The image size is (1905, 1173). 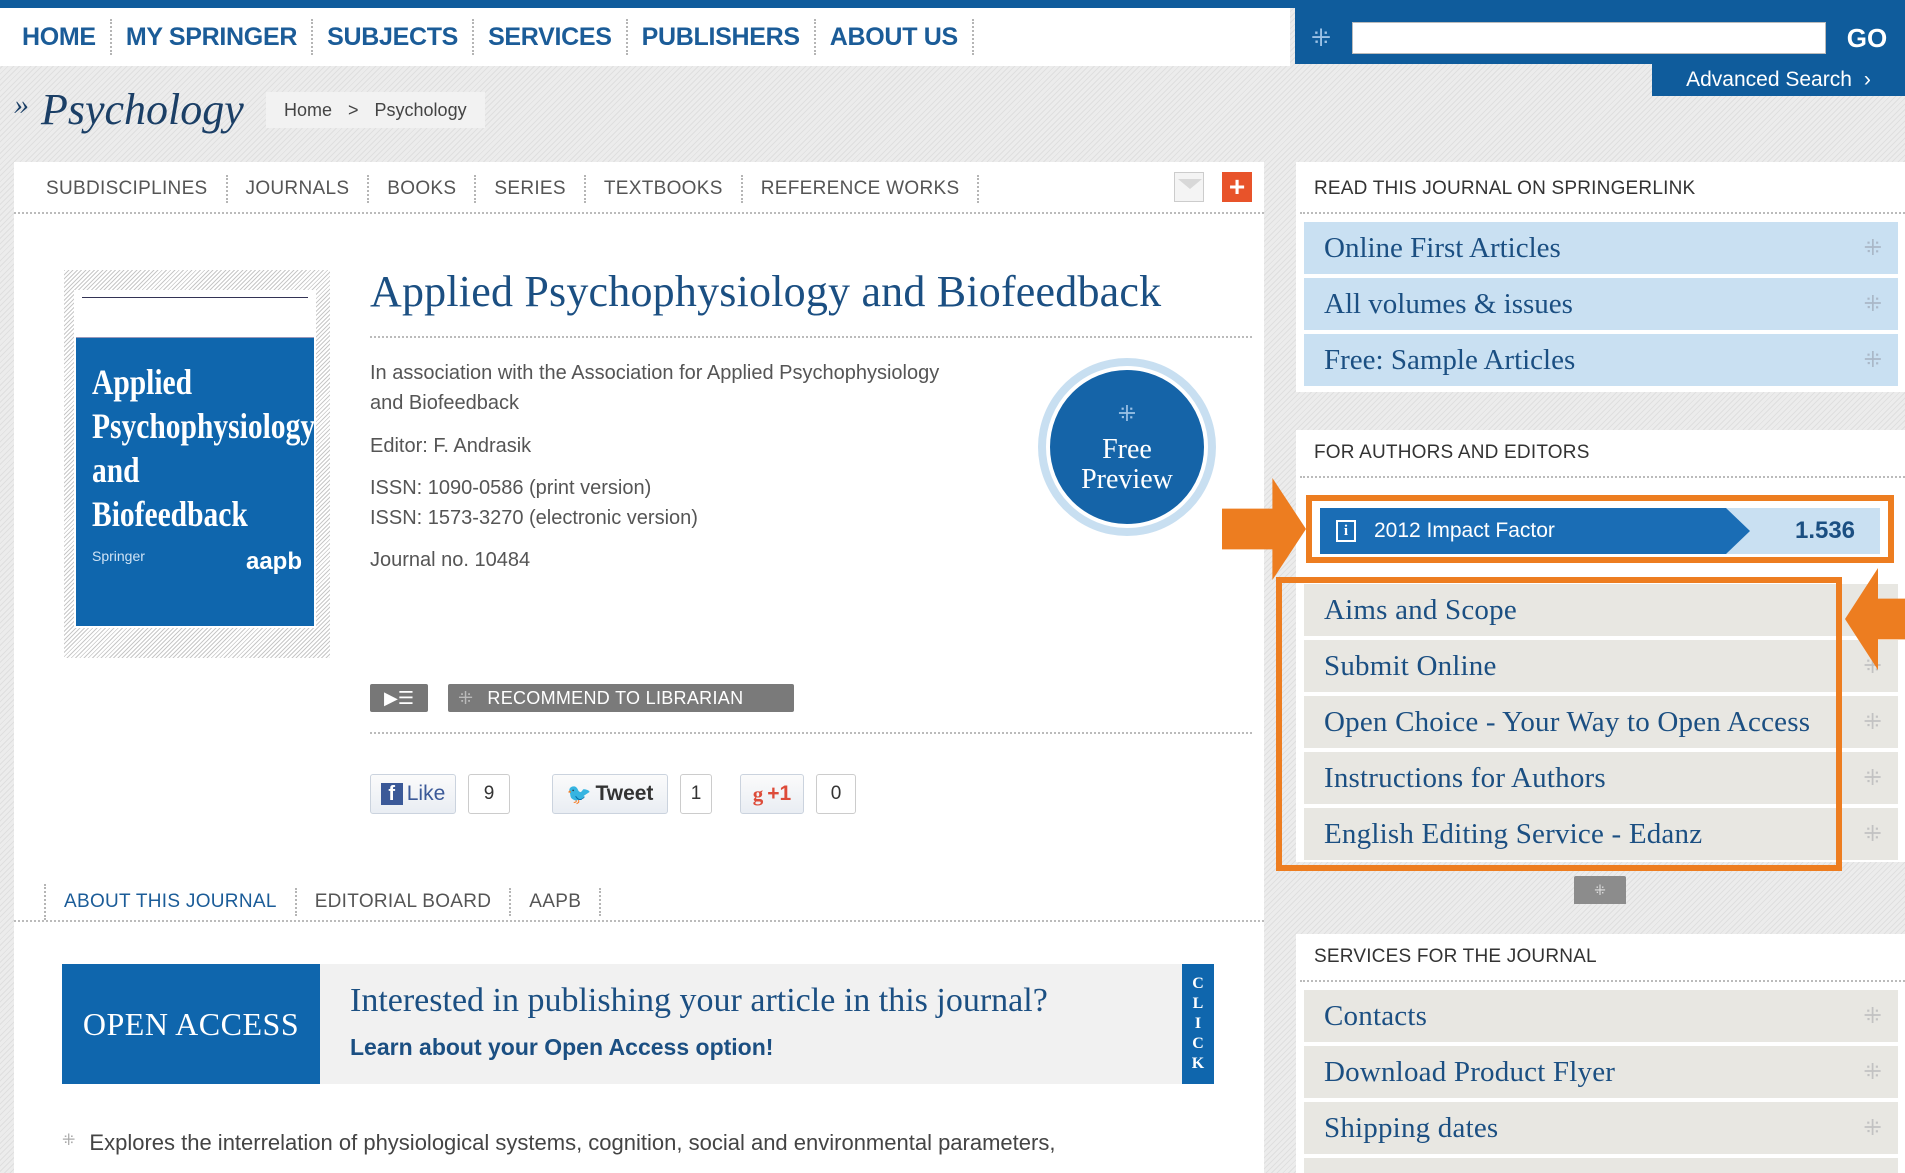 What do you see at coordinates (394, 37) in the screenshot?
I see `nav-subjects: SUBJECTS` at bounding box center [394, 37].